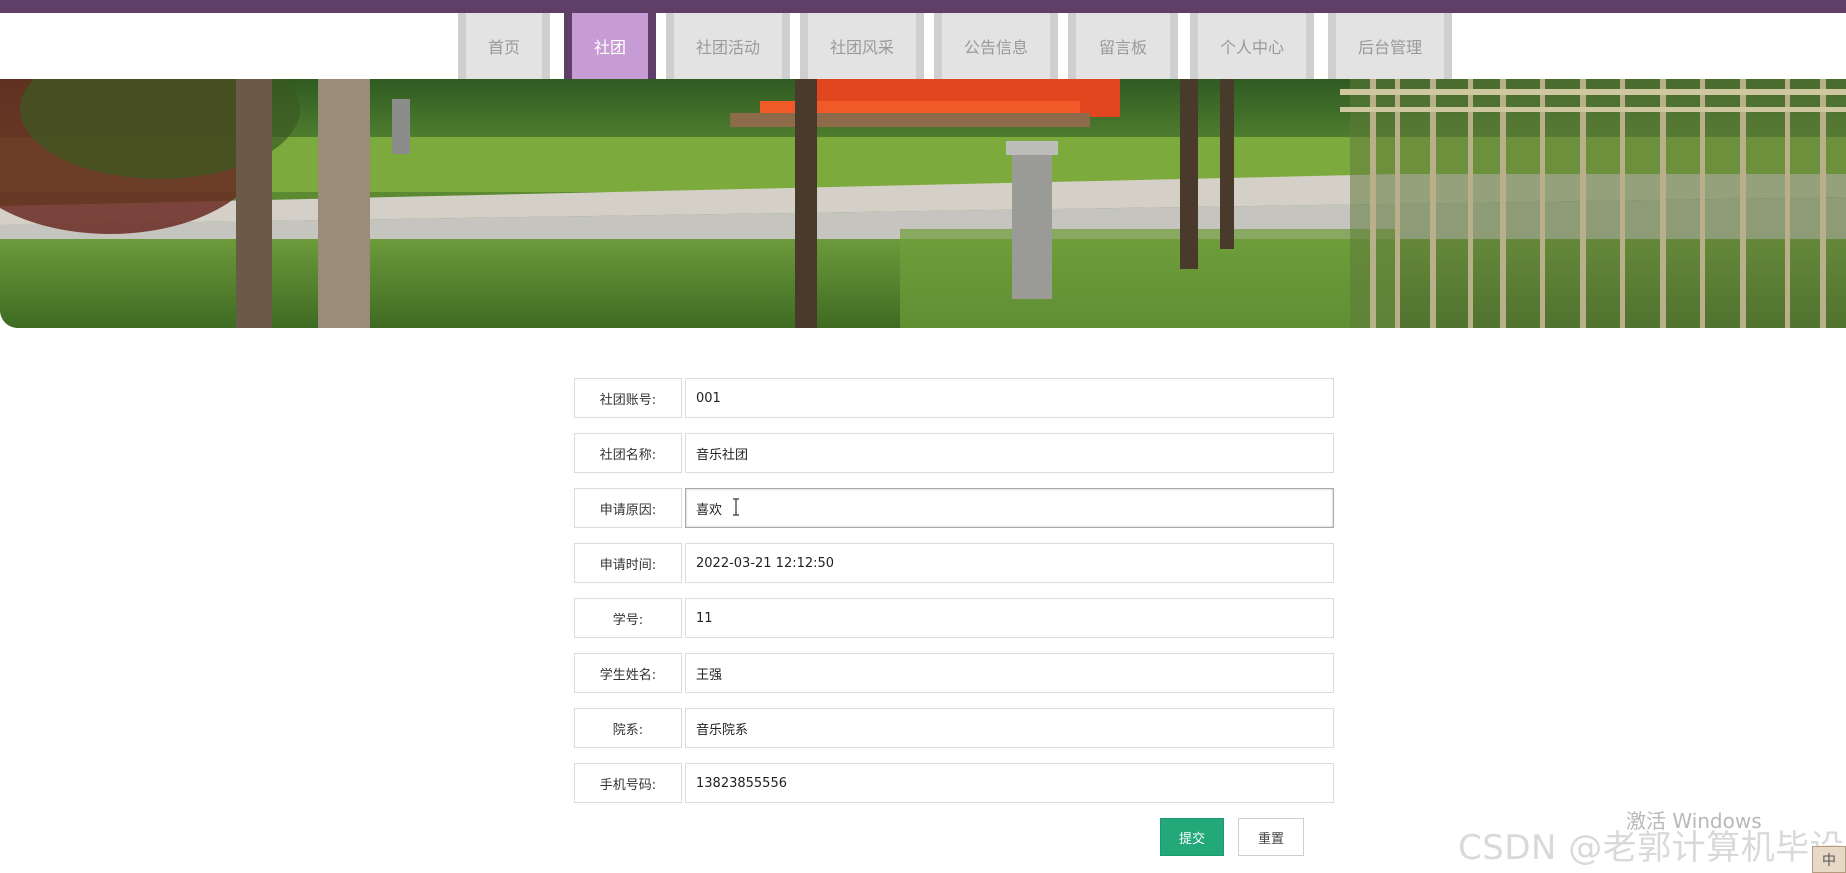  I want to click on club-name-input, so click(1009, 453).